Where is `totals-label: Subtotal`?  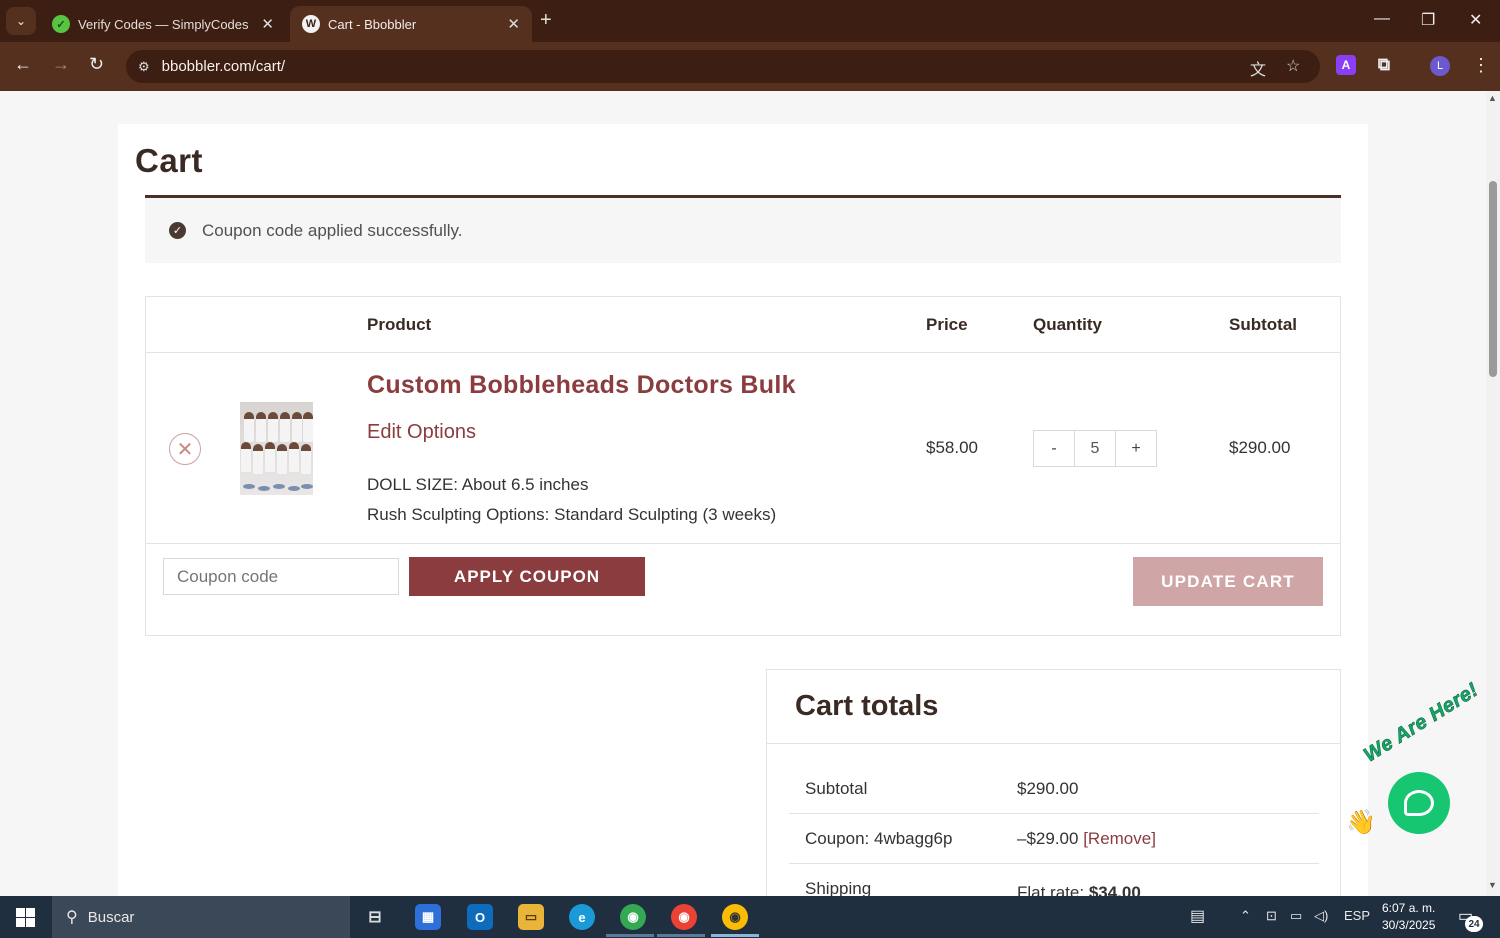
totals-label: Subtotal is located at coordinates (836, 788).